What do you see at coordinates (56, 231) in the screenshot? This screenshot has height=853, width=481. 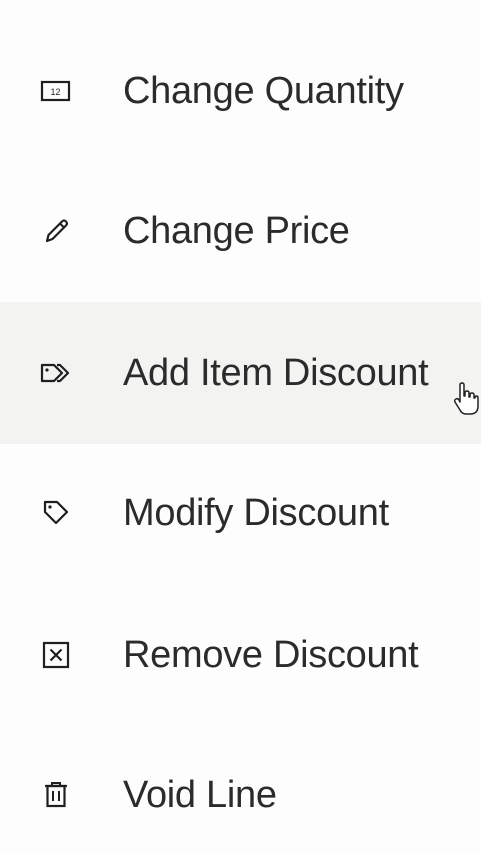 I see `pencil-icon` at bounding box center [56, 231].